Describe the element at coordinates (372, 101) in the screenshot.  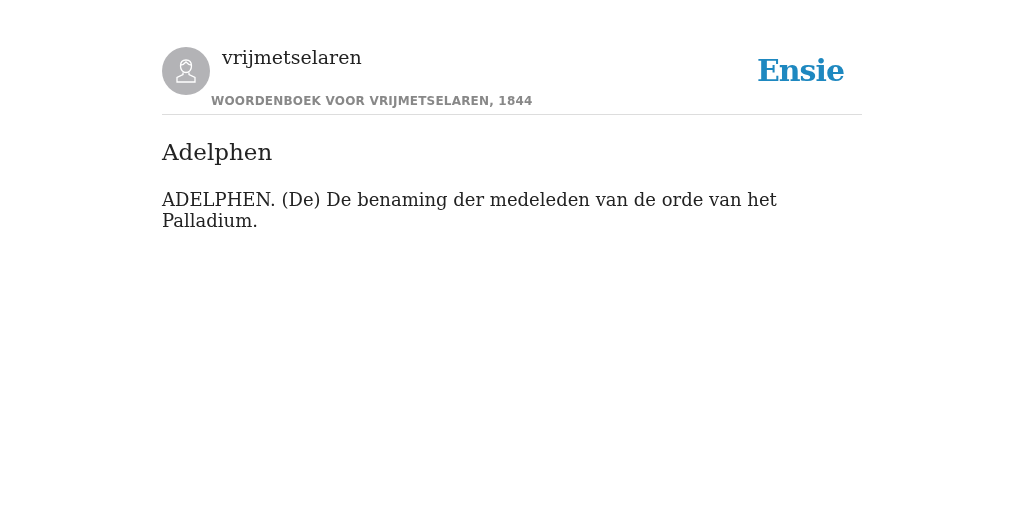
I see `source-label: WOORDENBOEK VOOR VRIJMETSELAREN, 1844` at that location.